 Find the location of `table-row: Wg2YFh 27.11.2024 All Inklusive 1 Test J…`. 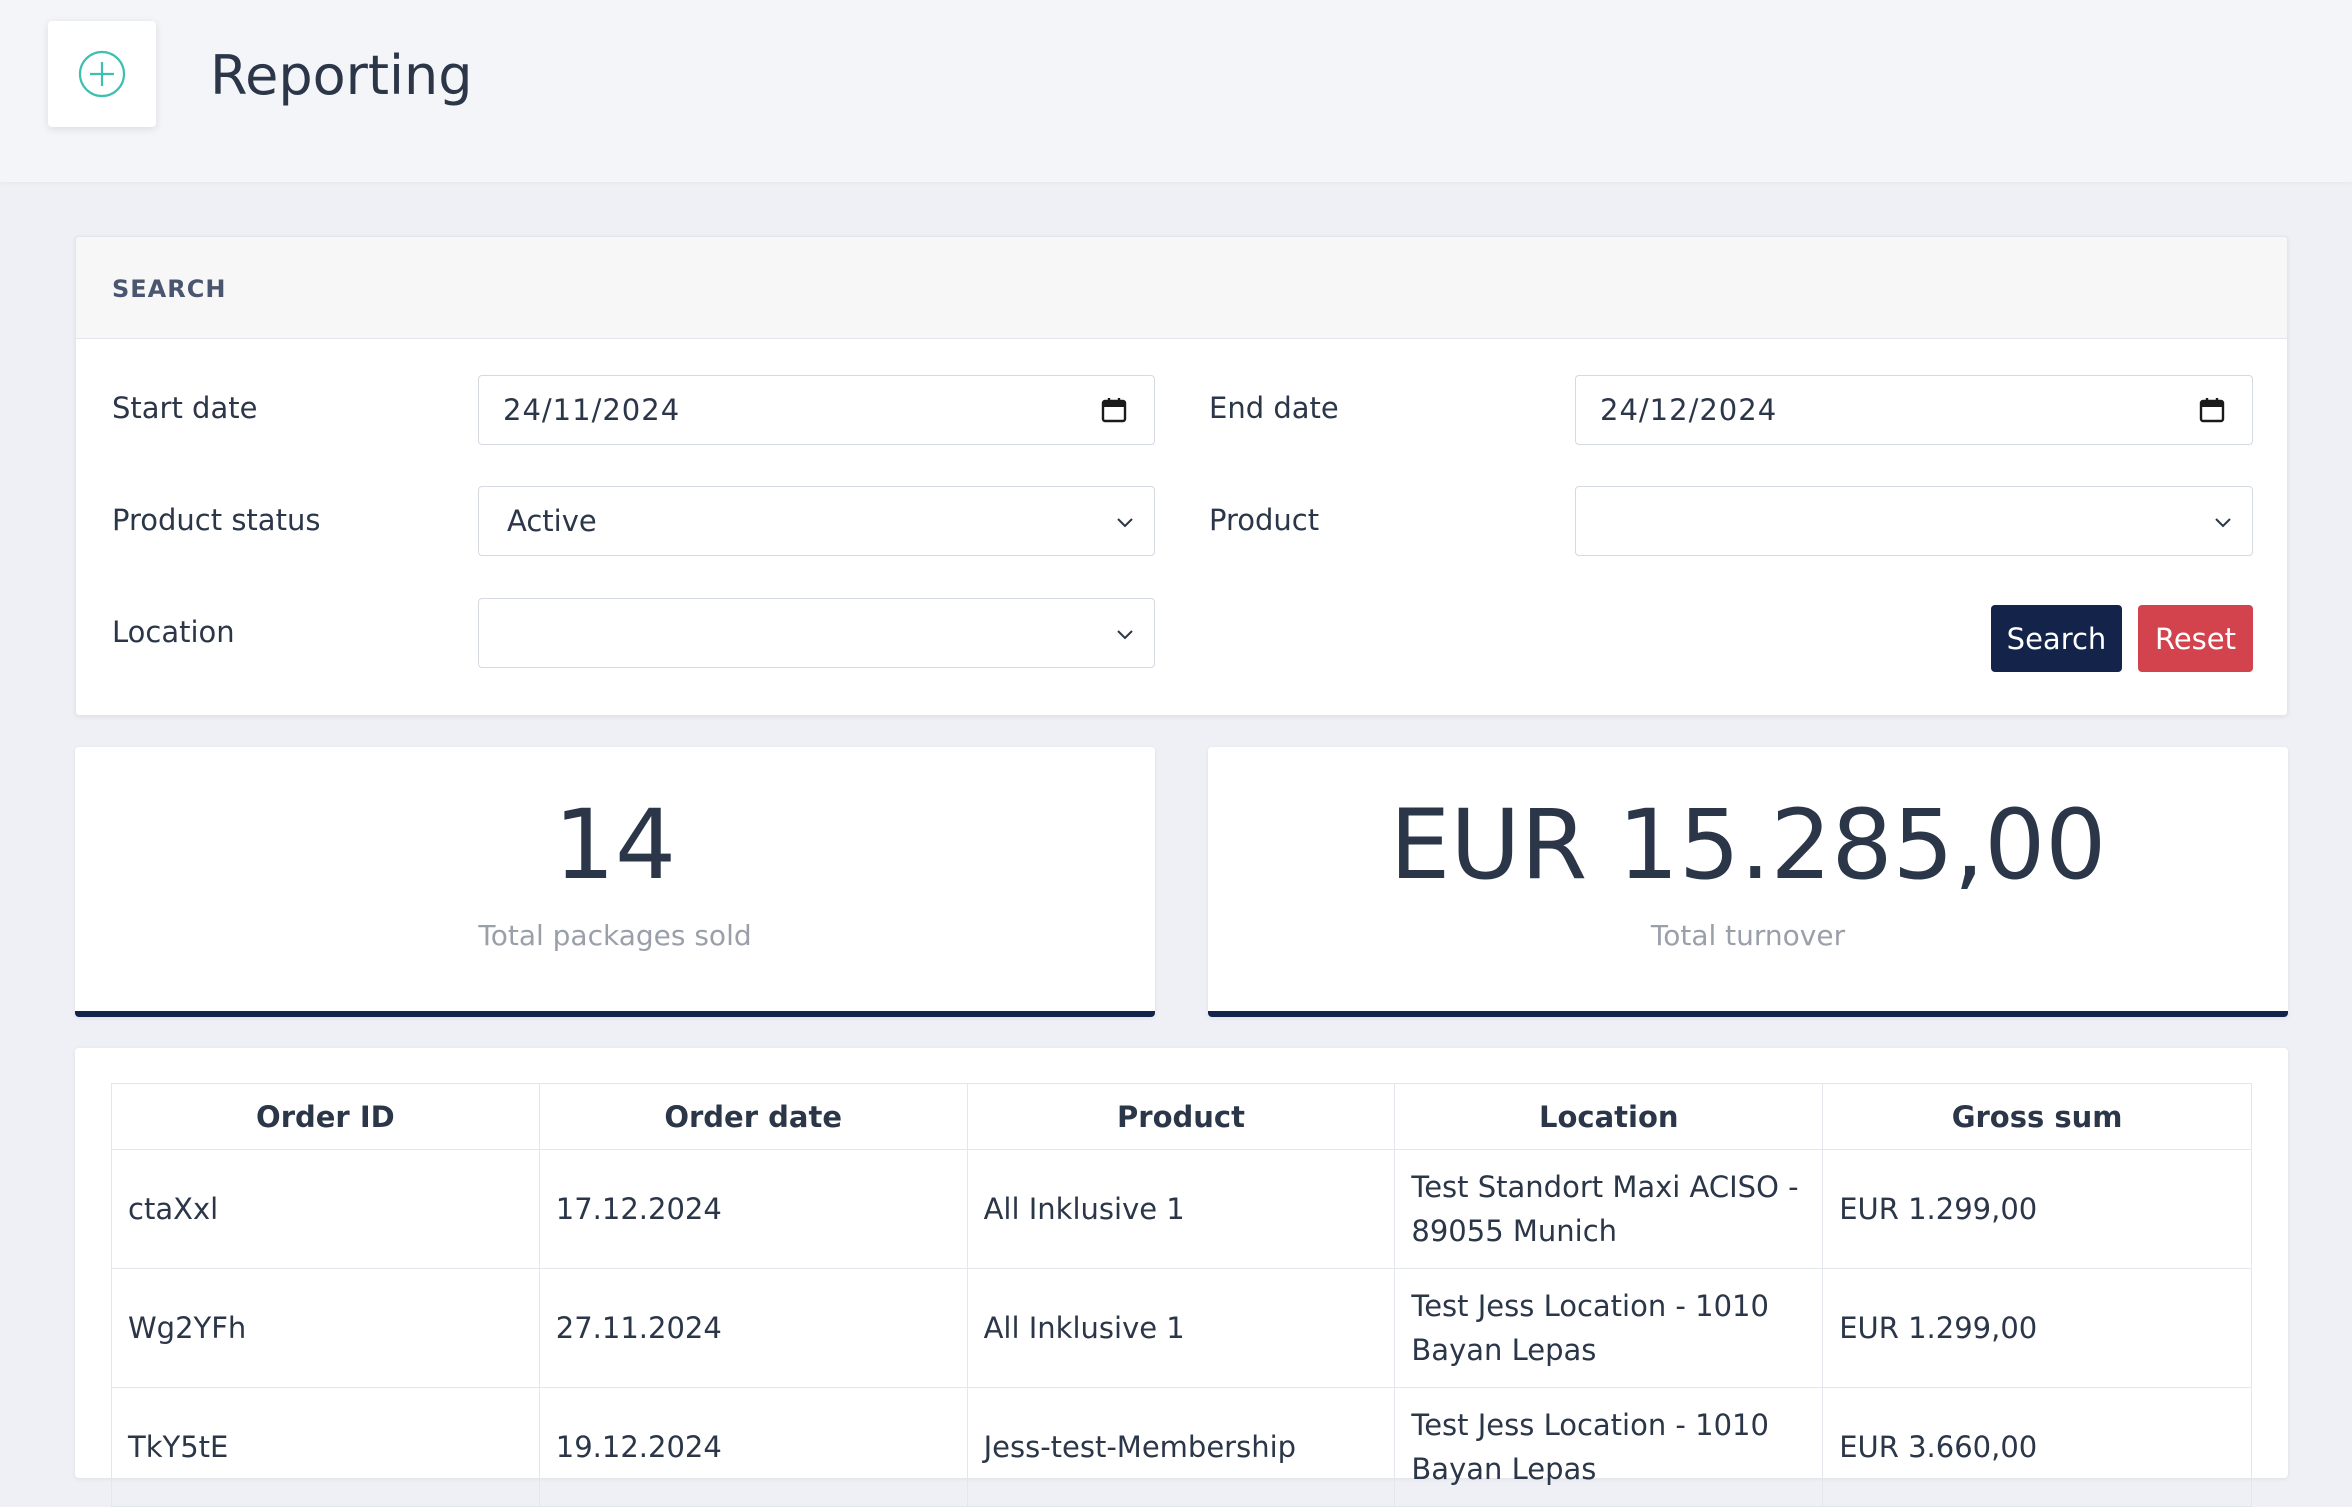

table-row: Wg2YFh 27.11.2024 All Inklusive 1 Test J… is located at coordinates (1181, 1328).